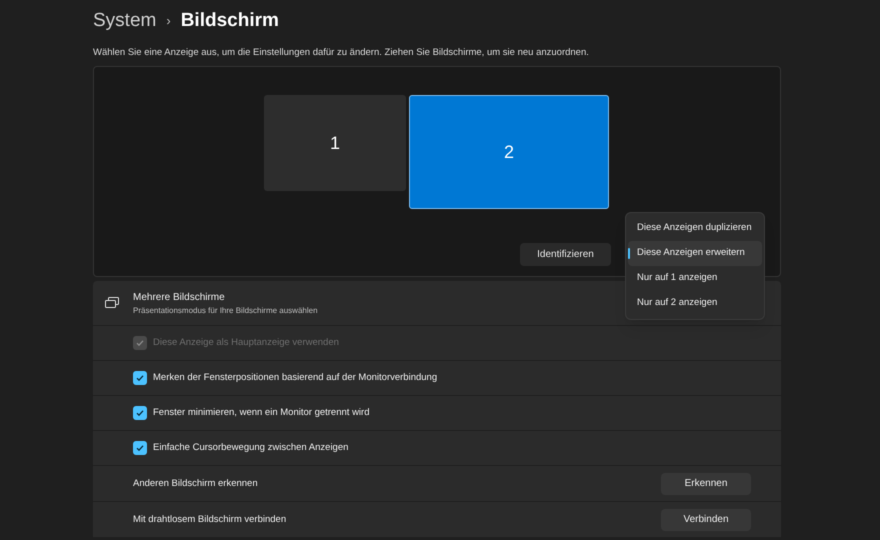 This screenshot has width=880, height=540. What do you see at coordinates (695, 253) in the screenshot?
I see `menu-item: Diese Anzeigen erweitern` at bounding box center [695, 253].